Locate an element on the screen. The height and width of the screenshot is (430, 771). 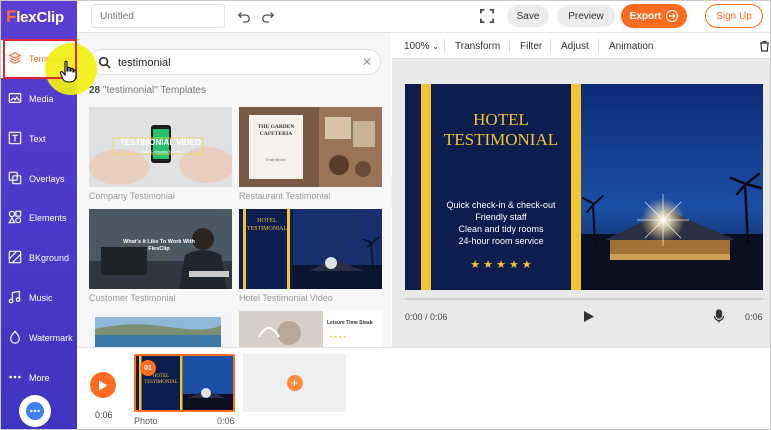
timeline-clip: 01 HOTEL TESTIMONIAL is located at coordinates (184, 383).